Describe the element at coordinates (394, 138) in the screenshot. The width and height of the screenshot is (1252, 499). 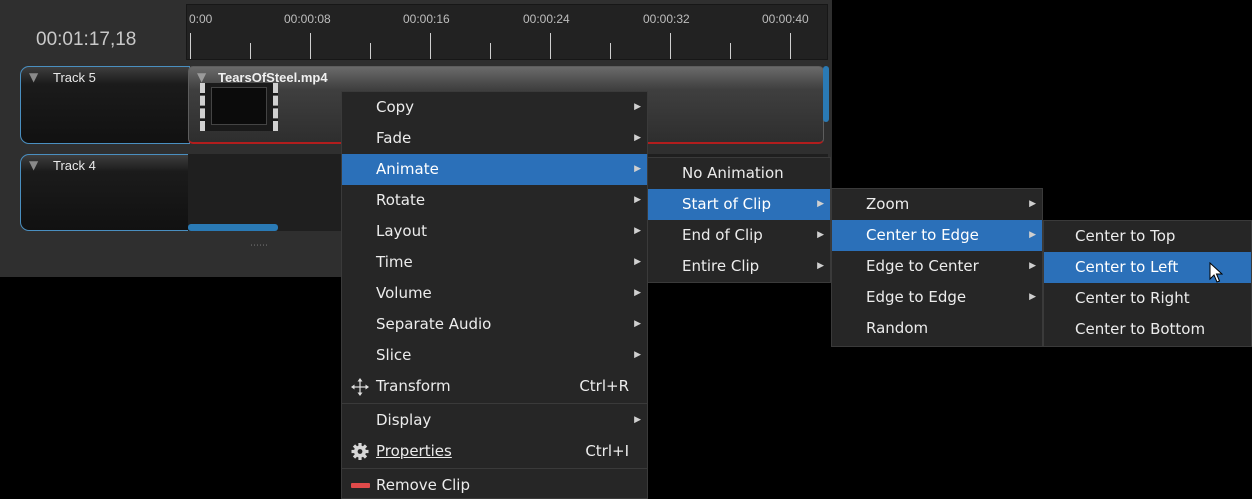
I see `menu-item-label: Fade` at that location.